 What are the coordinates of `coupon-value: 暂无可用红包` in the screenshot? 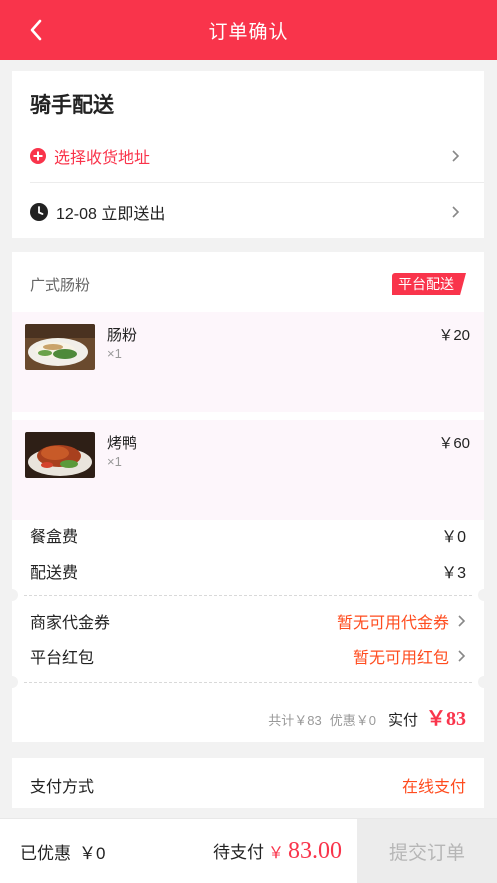 It's located at (400, 658).